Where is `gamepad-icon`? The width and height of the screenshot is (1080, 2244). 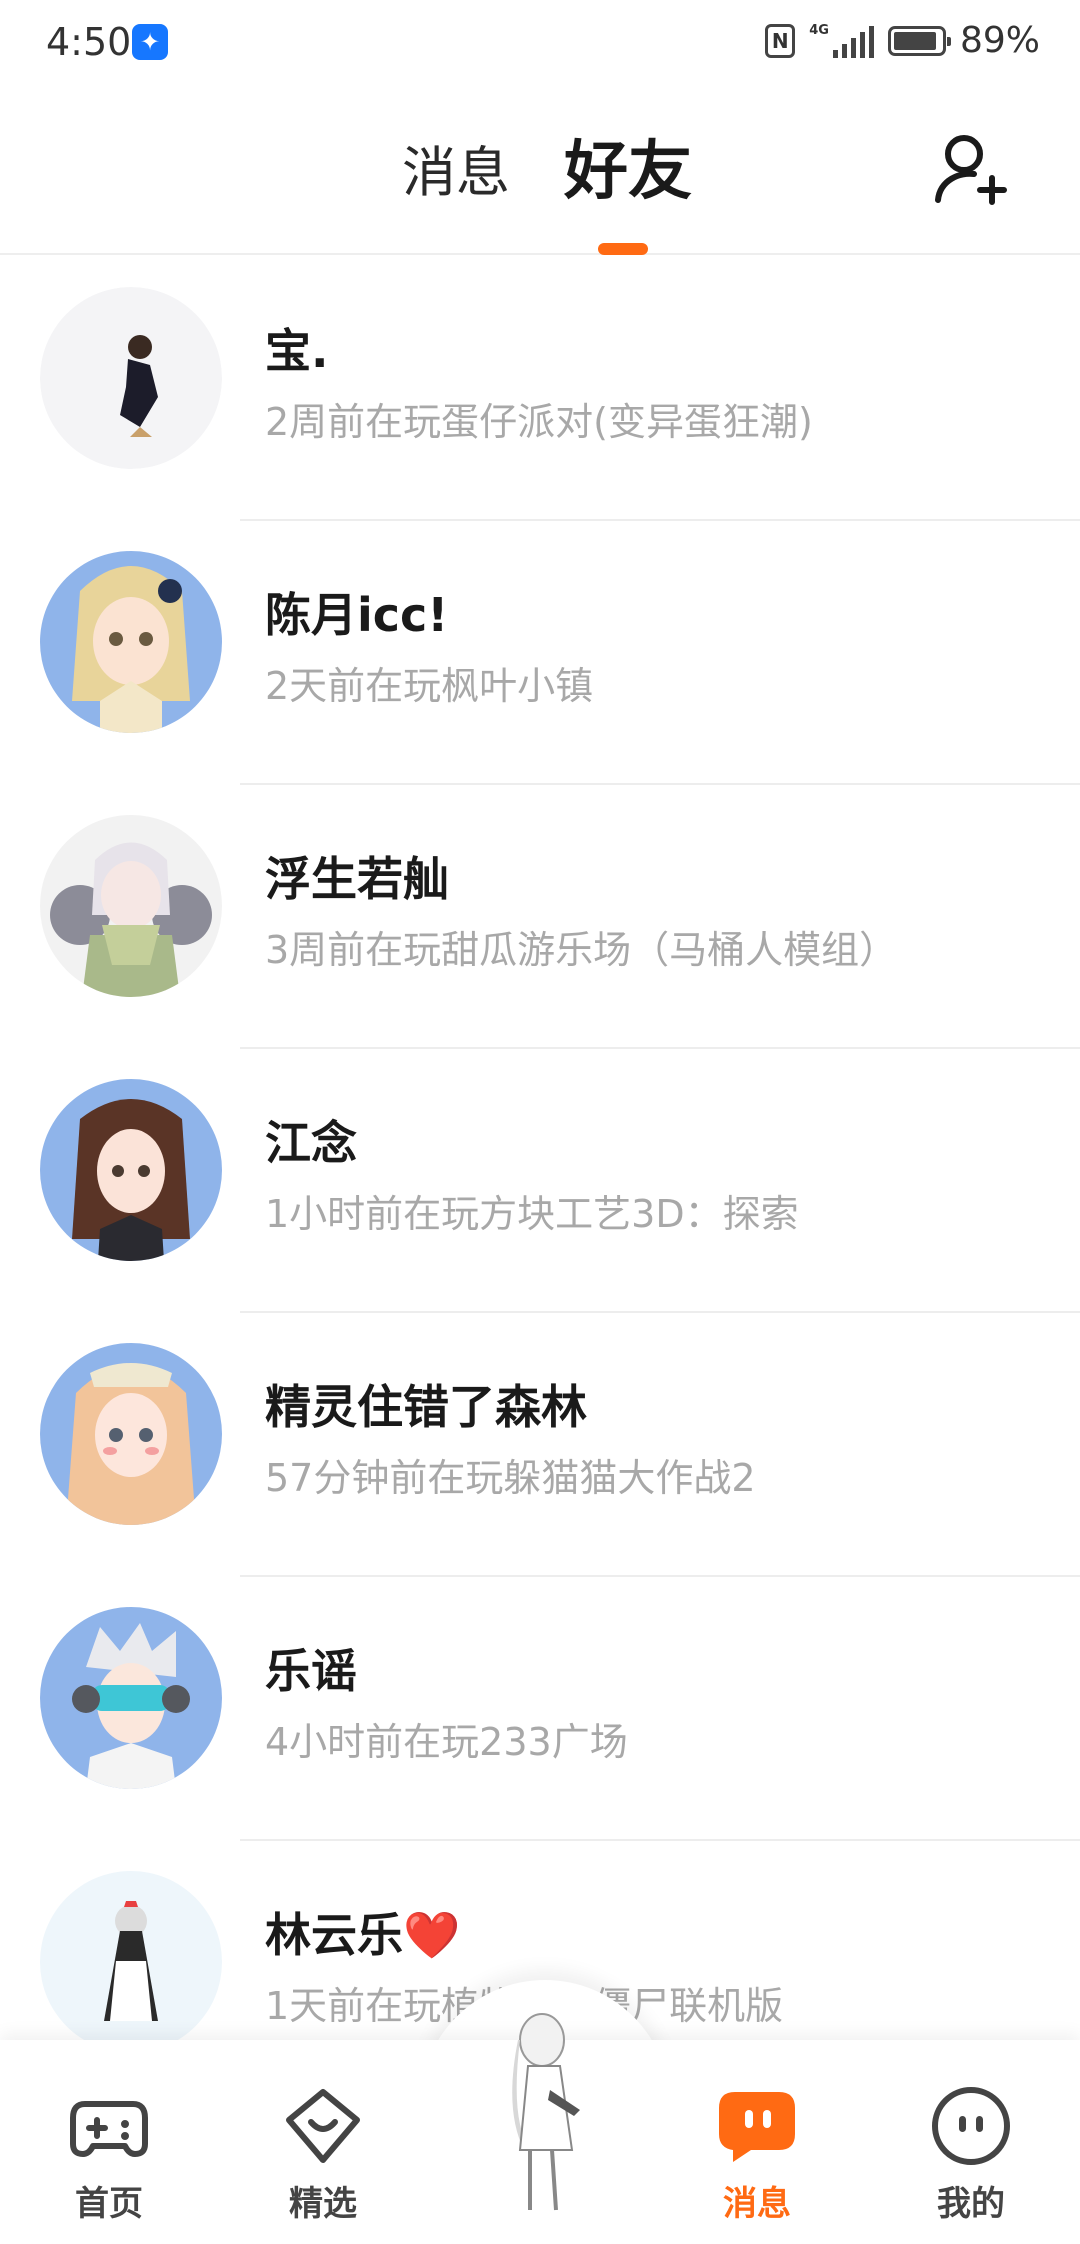 gamepad-icon is located at coordinates (109, 2129).